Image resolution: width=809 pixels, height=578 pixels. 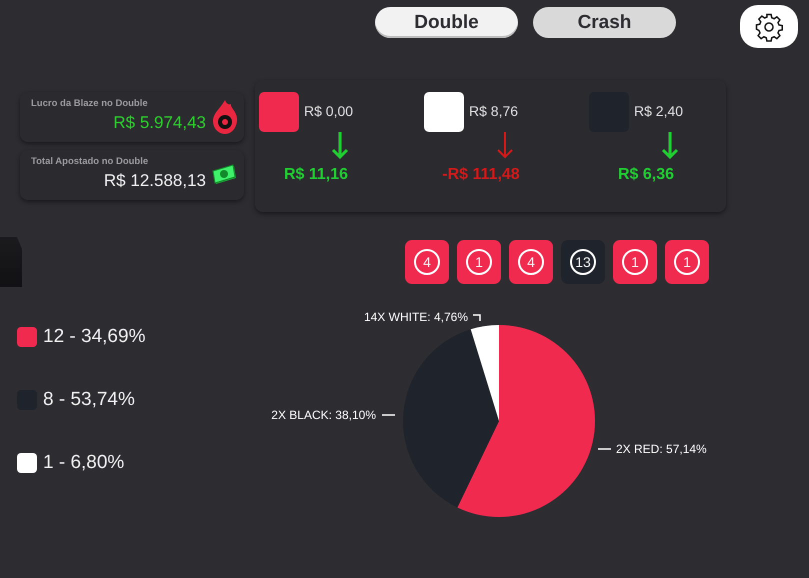 I want to click on settings-icon, so click(x=769, y=27).